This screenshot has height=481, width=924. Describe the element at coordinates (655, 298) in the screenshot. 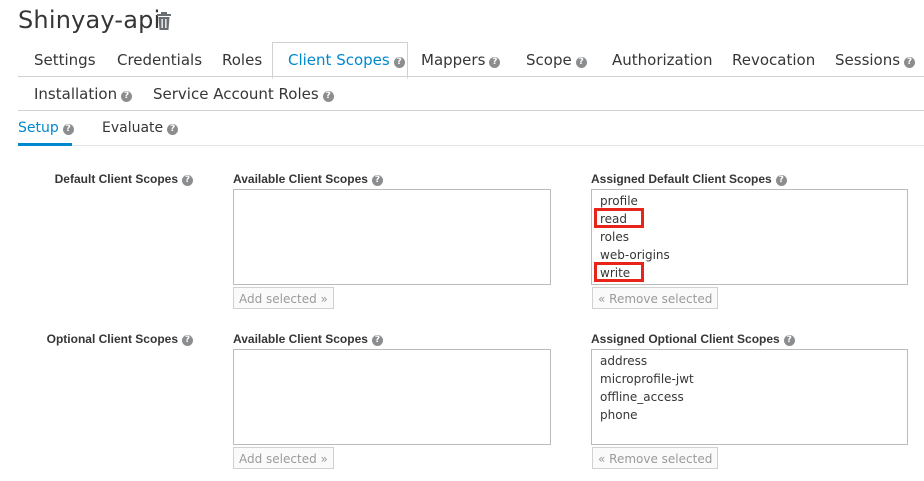

I see `remove-default-button: « Remove selected` at that location.